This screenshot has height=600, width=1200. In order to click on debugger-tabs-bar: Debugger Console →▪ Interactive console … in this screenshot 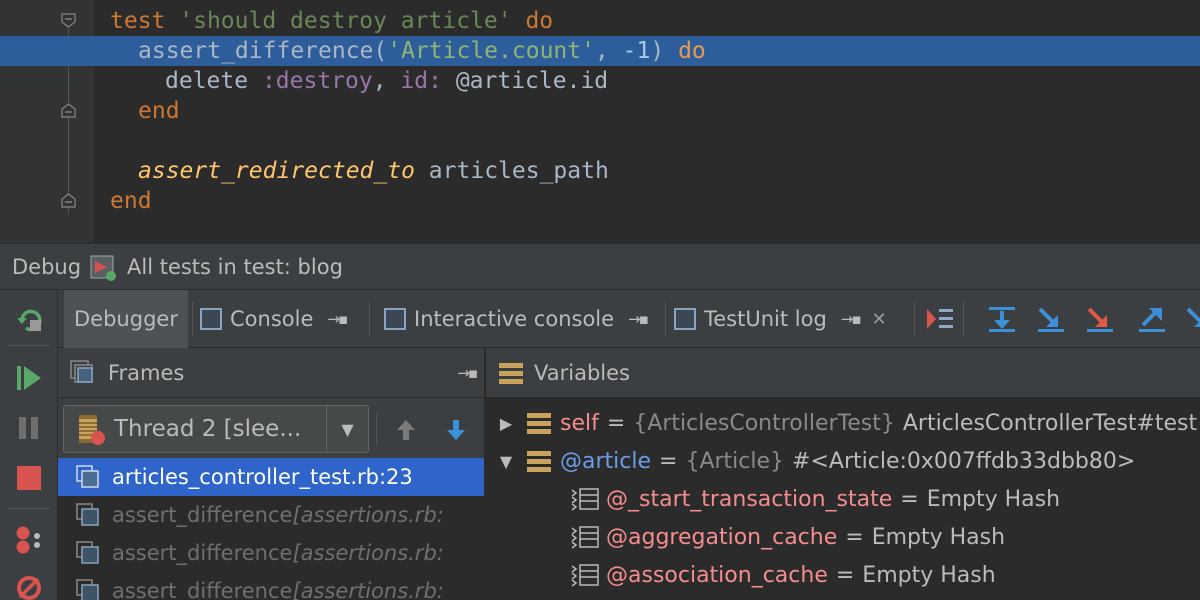, I will do `click(629, 319)`.